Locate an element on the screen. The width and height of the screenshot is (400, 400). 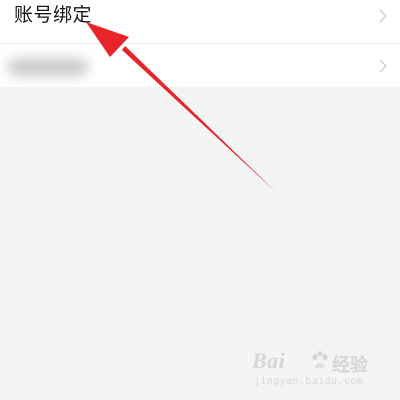
paw-icon: du is located at coordinates (321, 363).